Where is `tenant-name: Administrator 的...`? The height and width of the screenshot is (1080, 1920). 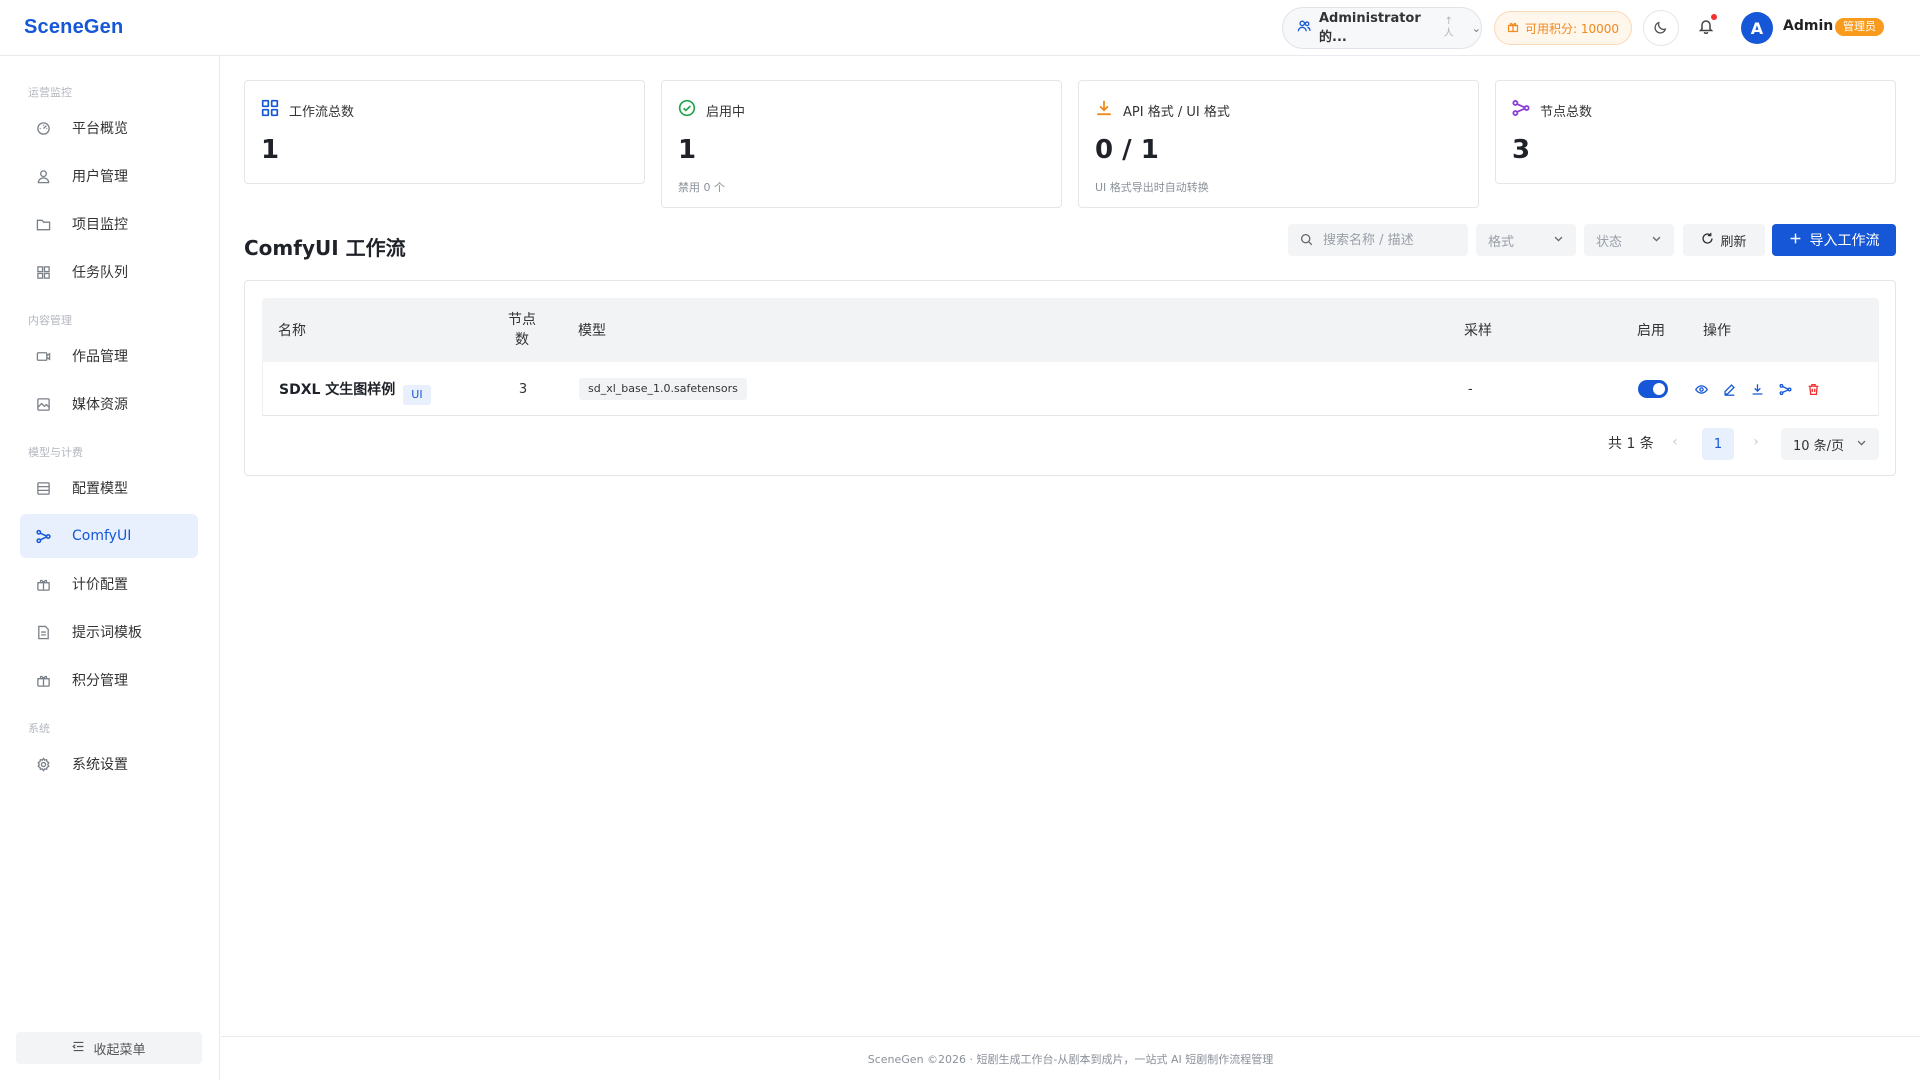
tenant-name: Administrator 的... is located at coordinates (1370, 28).